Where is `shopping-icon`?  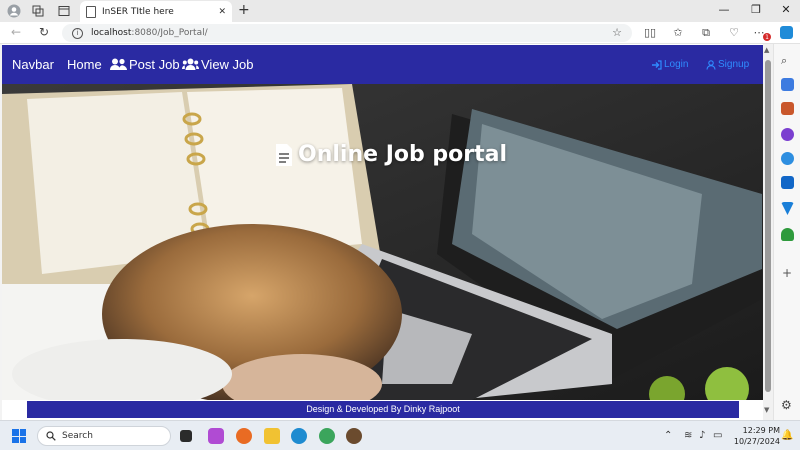
shopping-icon is located at coordinates (787, 84).